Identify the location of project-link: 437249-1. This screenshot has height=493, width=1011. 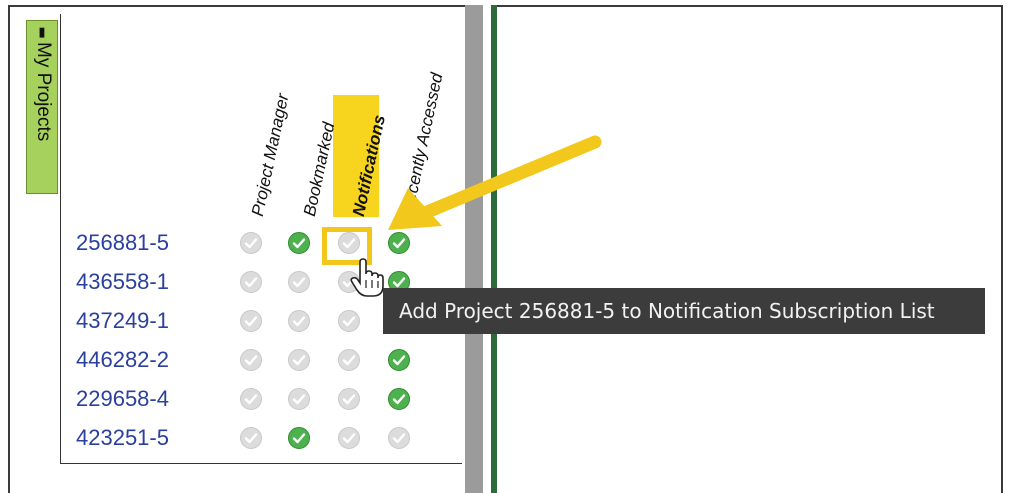
(122, 321).